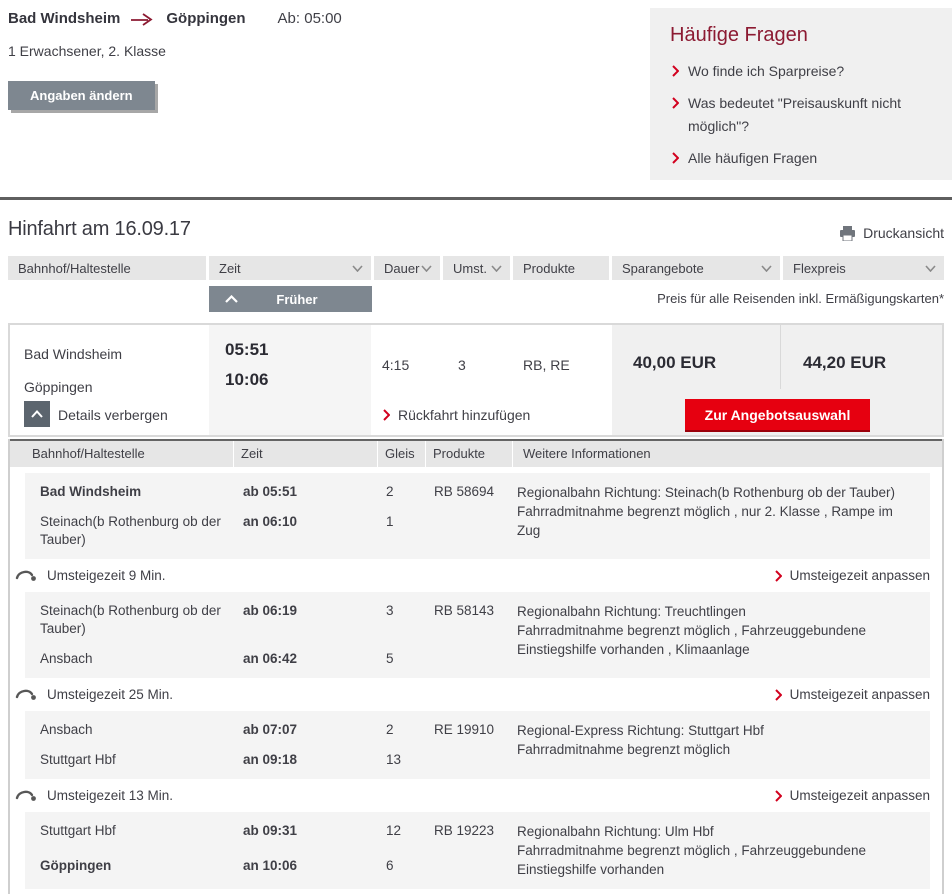  I want to click on leg-arr-platform: 13, so click(394, 759).